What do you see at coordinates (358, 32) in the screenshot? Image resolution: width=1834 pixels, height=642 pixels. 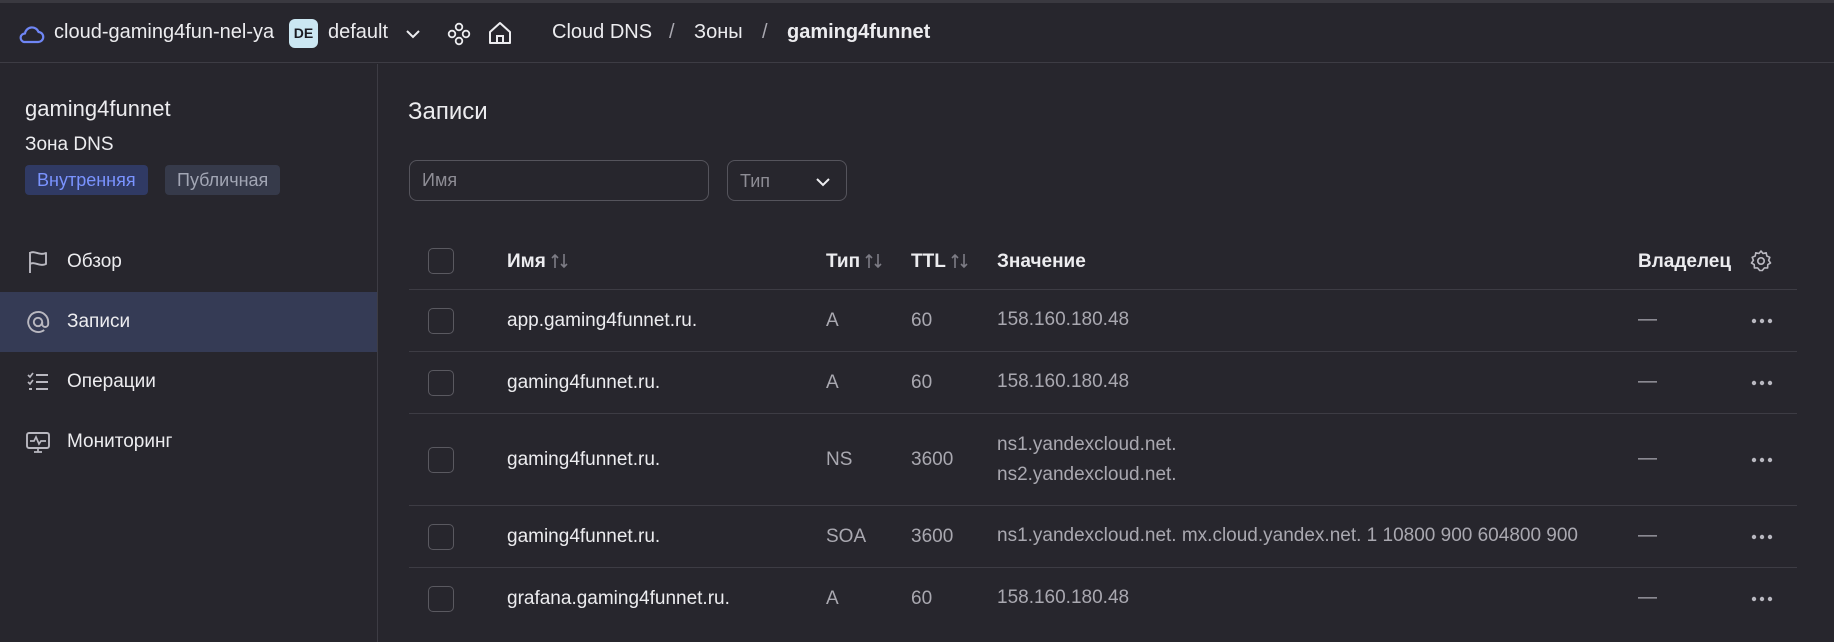 I see `folder-selector: default` at bounding box center [358, 32].